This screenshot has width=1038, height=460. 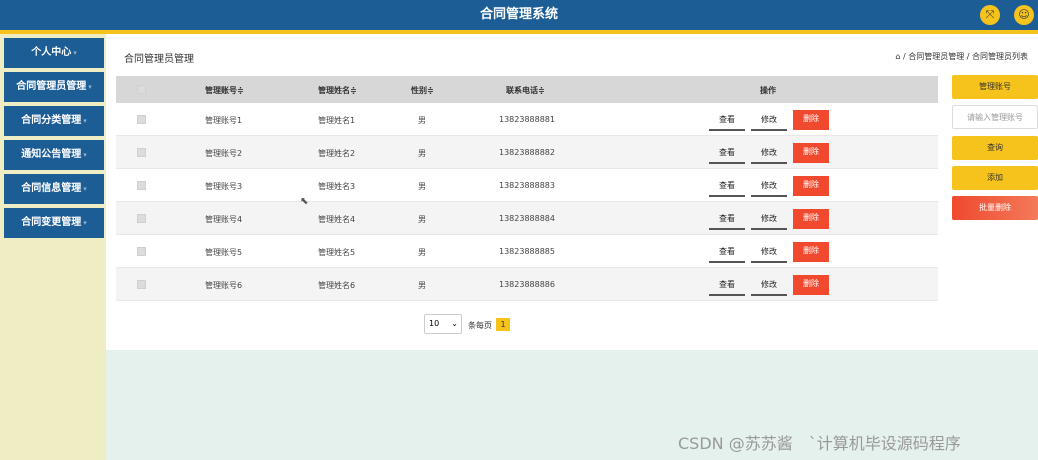 I want to click on header-account: 管理账号≑, so click(x=224, y=90).